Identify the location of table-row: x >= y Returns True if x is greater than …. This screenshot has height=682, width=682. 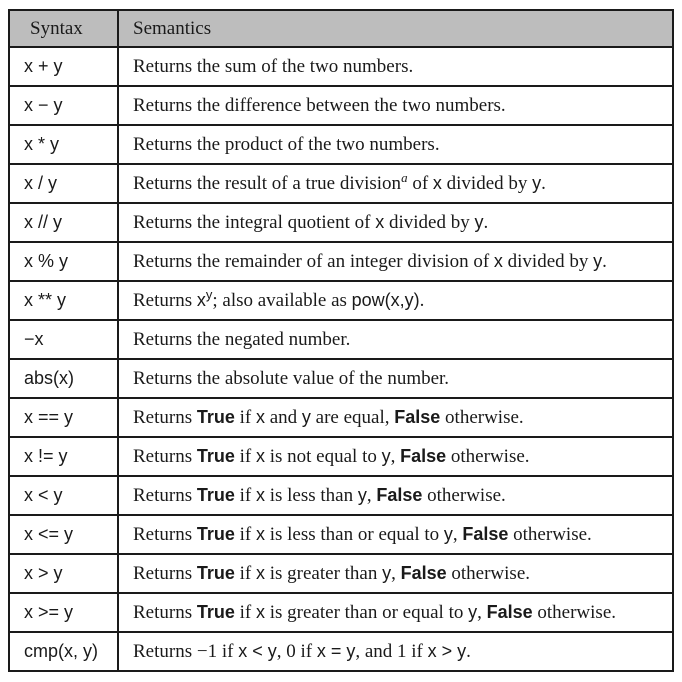
(341, 612).